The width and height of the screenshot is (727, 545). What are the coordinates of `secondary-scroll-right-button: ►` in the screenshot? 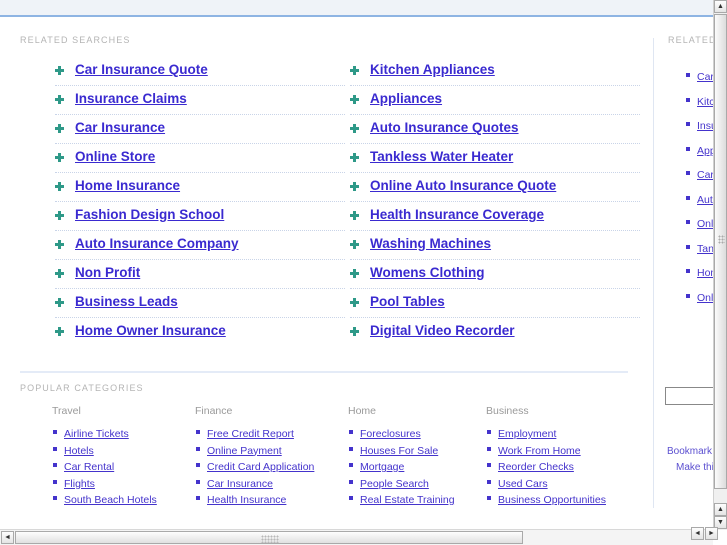 It's located at (711, 533).